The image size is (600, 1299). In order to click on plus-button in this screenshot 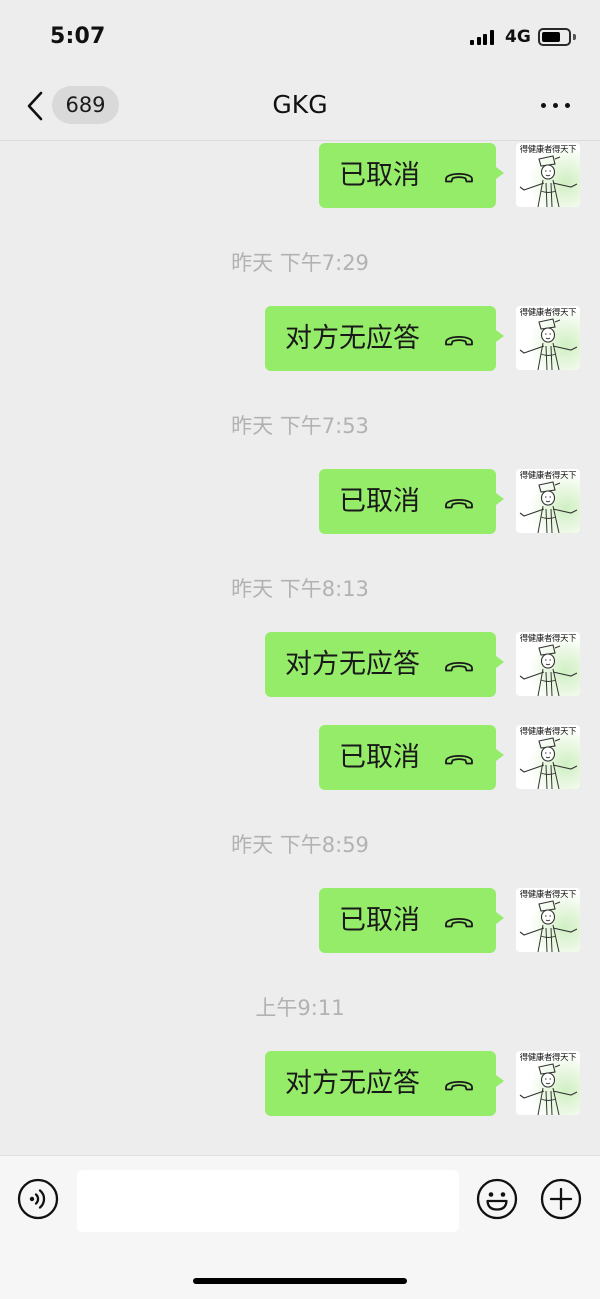, I will do `click(561, 1199)`.